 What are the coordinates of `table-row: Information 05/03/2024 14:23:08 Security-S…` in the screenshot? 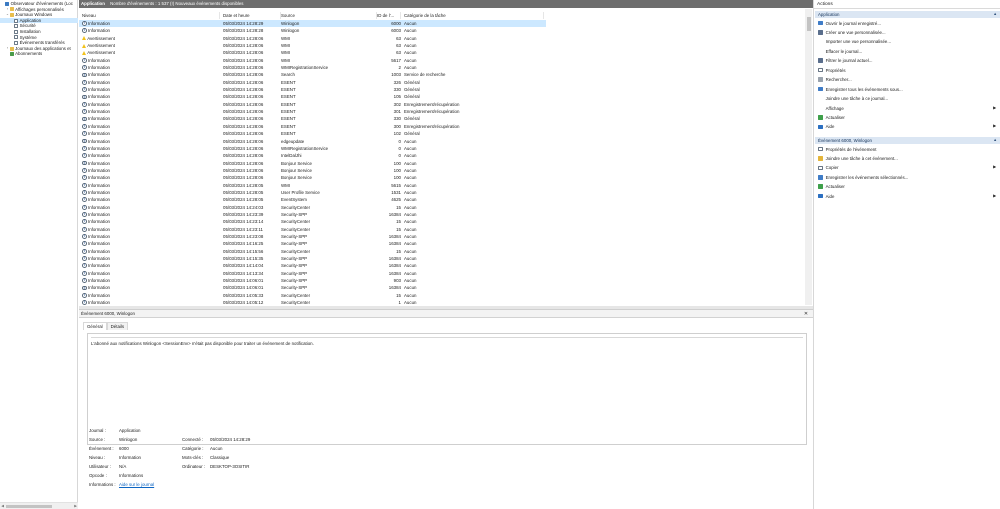 It's located at (312, 236).